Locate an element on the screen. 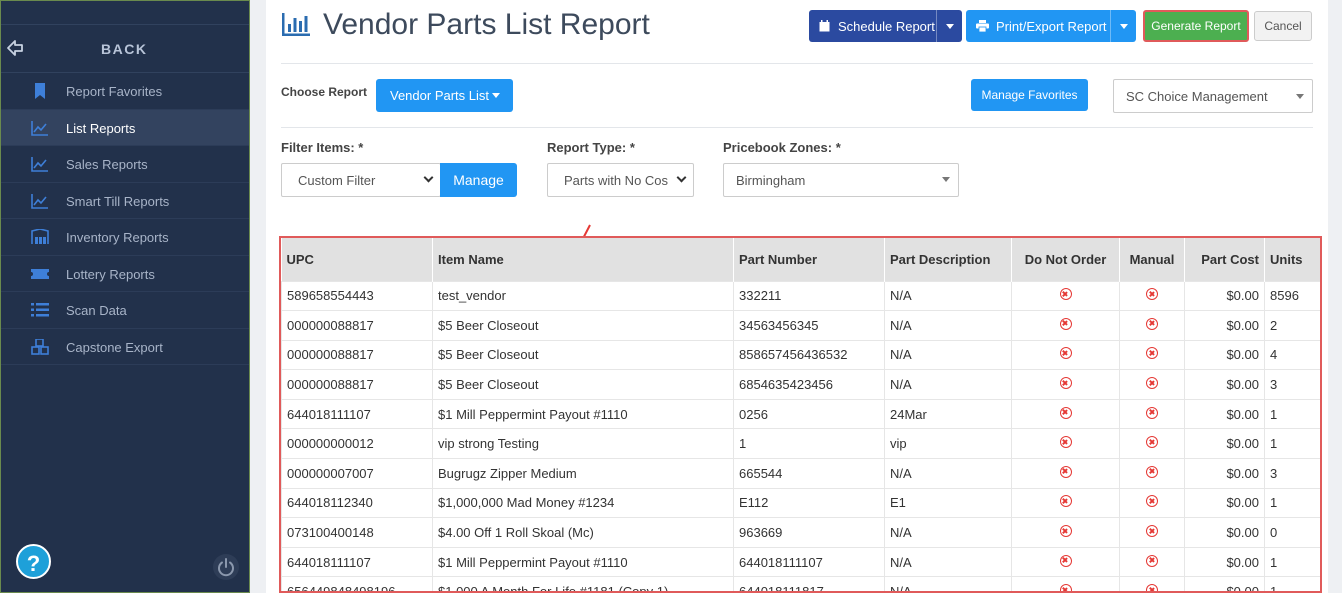  col-header-item-name: Item Name is located at coordinates (583, 259).